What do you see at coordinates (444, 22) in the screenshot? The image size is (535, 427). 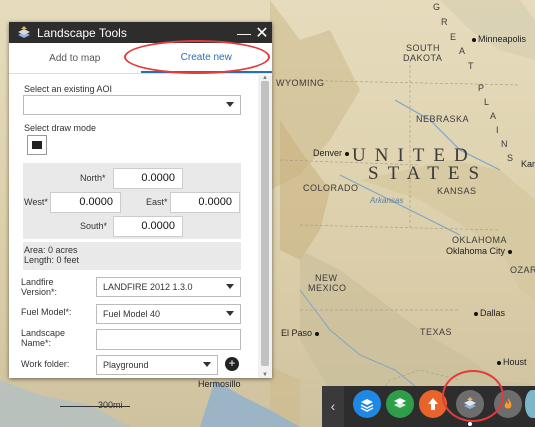 I see `great-plains-r: R` at bounding box center [444, 22].